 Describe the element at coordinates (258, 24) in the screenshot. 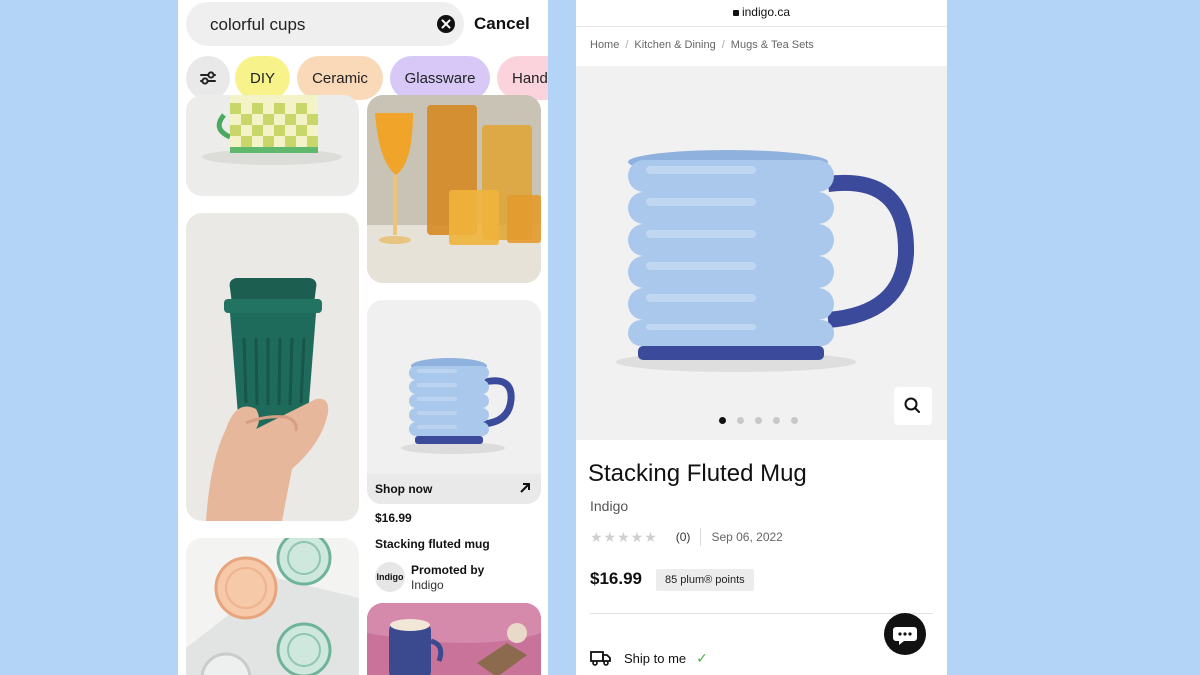

I see `search-query-text: colorful cups` at that location.